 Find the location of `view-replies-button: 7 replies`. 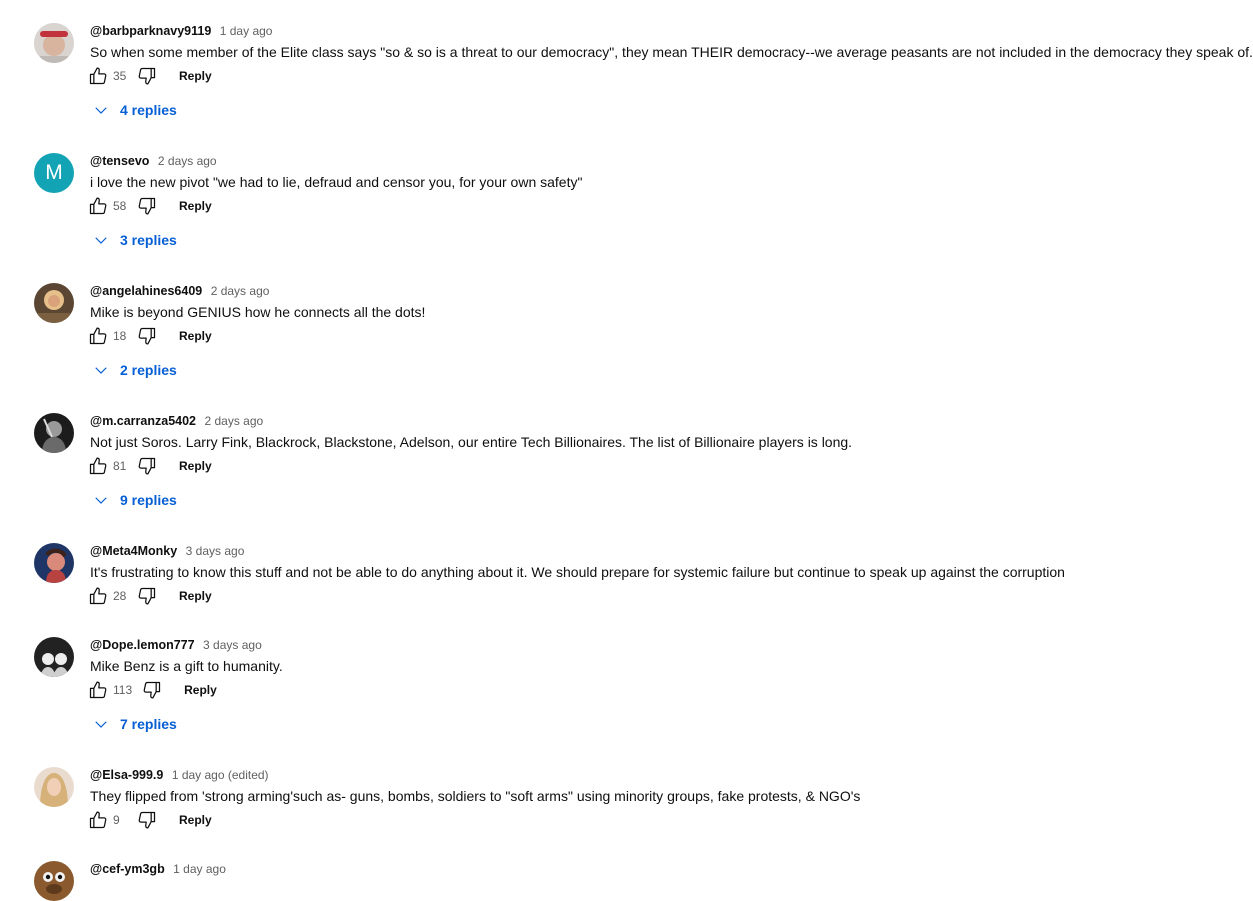

view-replies-button: 7 replies is located at coordinates (134, 724).